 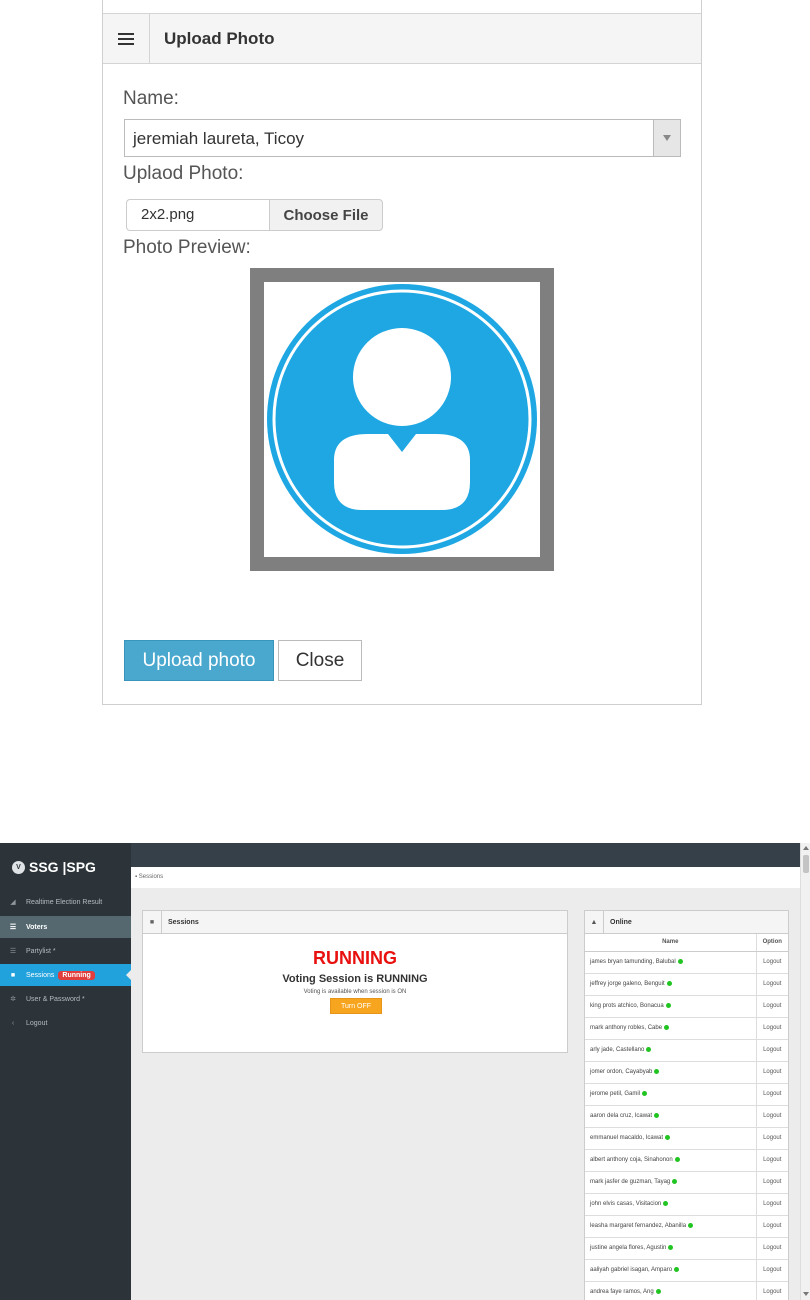 What do you see at coordinates (199, 660) in the screenshot?
I see `upload-photo-button: Upload photo` at bounding box center [199, 660].